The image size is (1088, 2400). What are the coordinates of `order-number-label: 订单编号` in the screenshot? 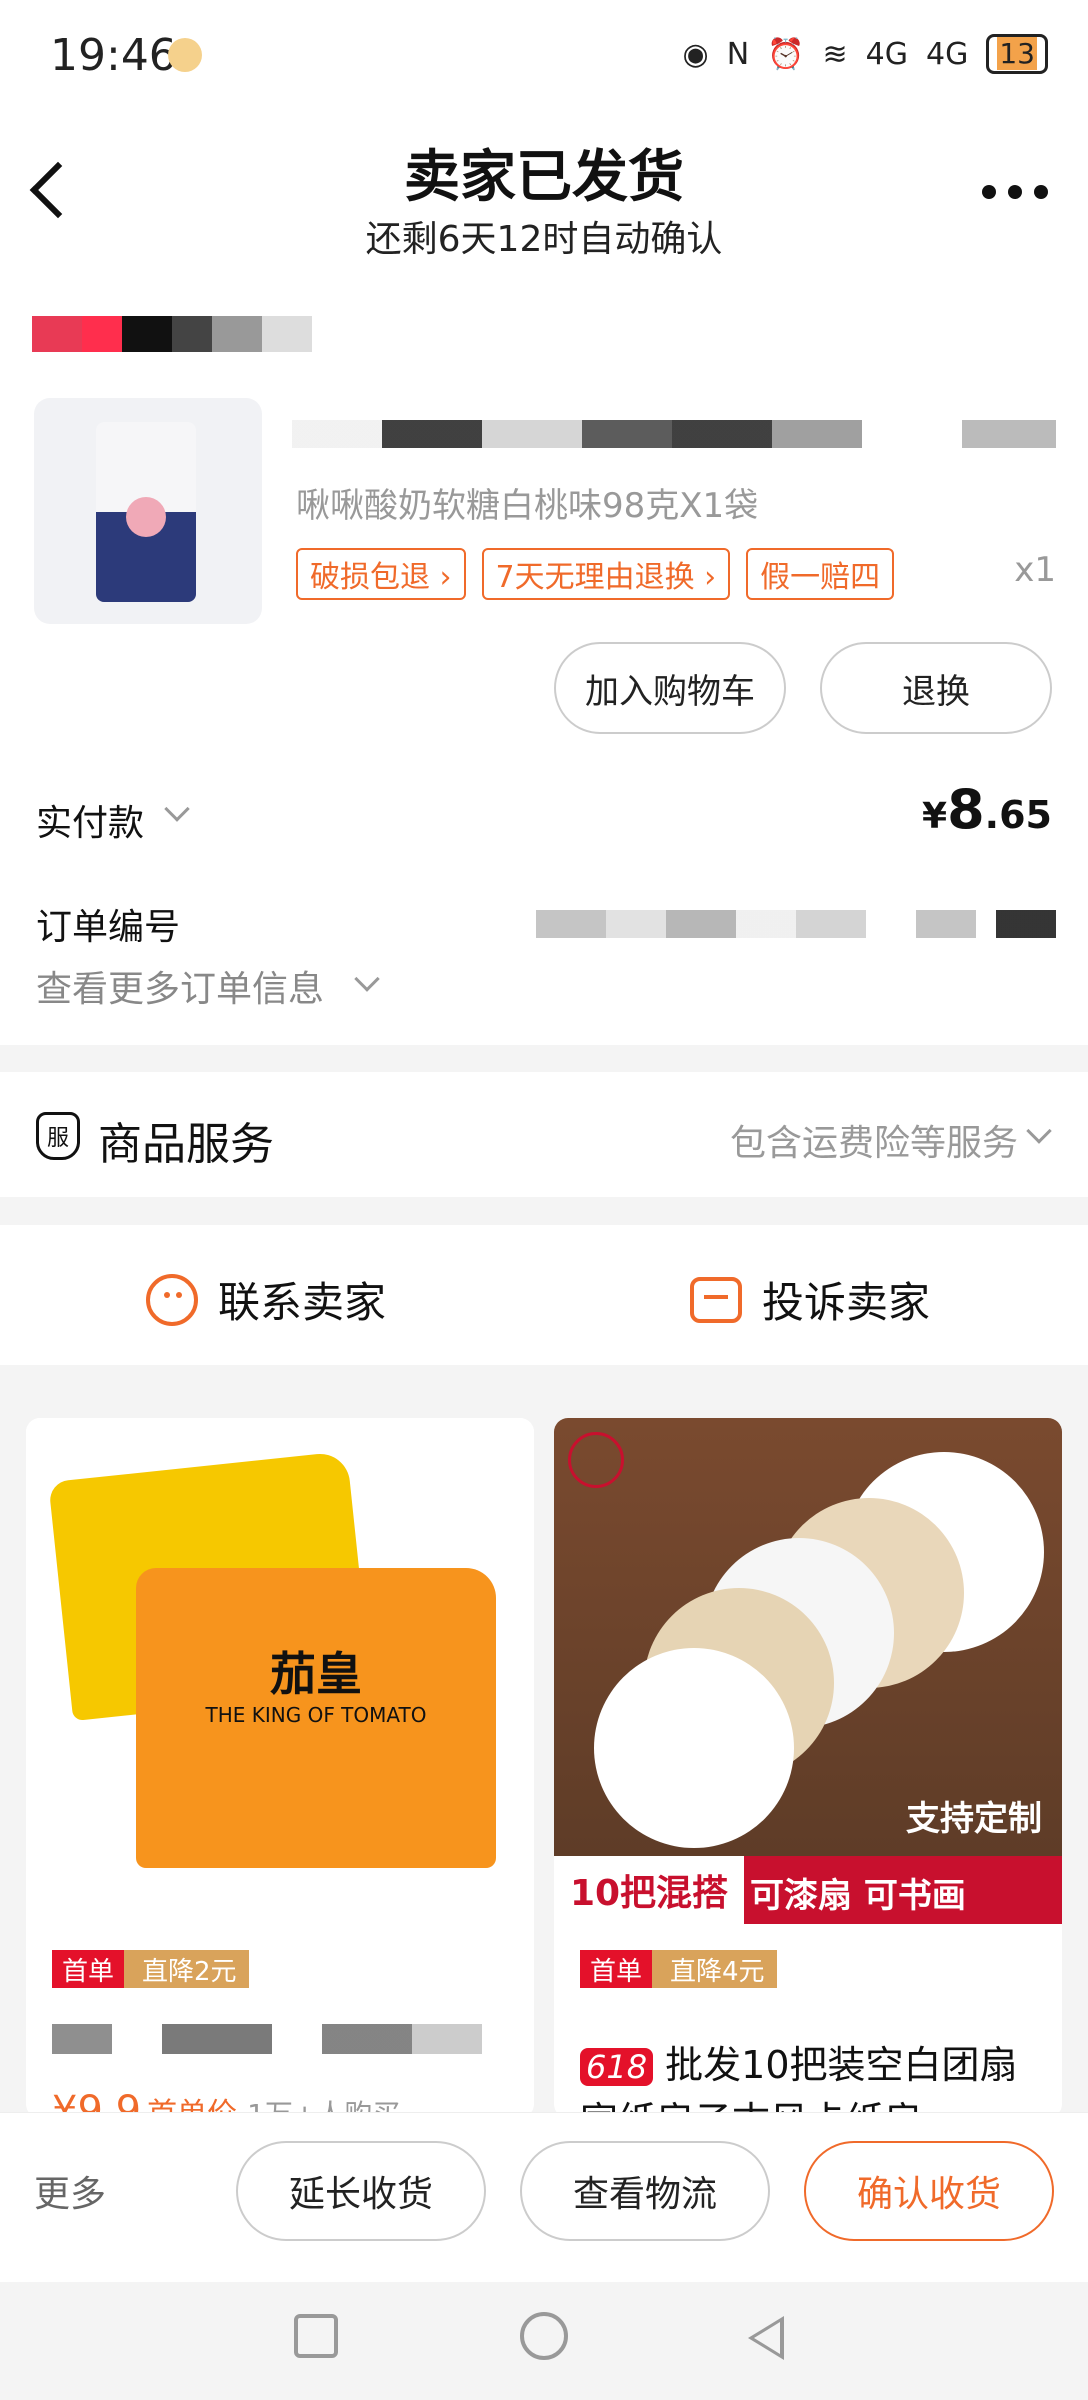 It's located at (108, 927).